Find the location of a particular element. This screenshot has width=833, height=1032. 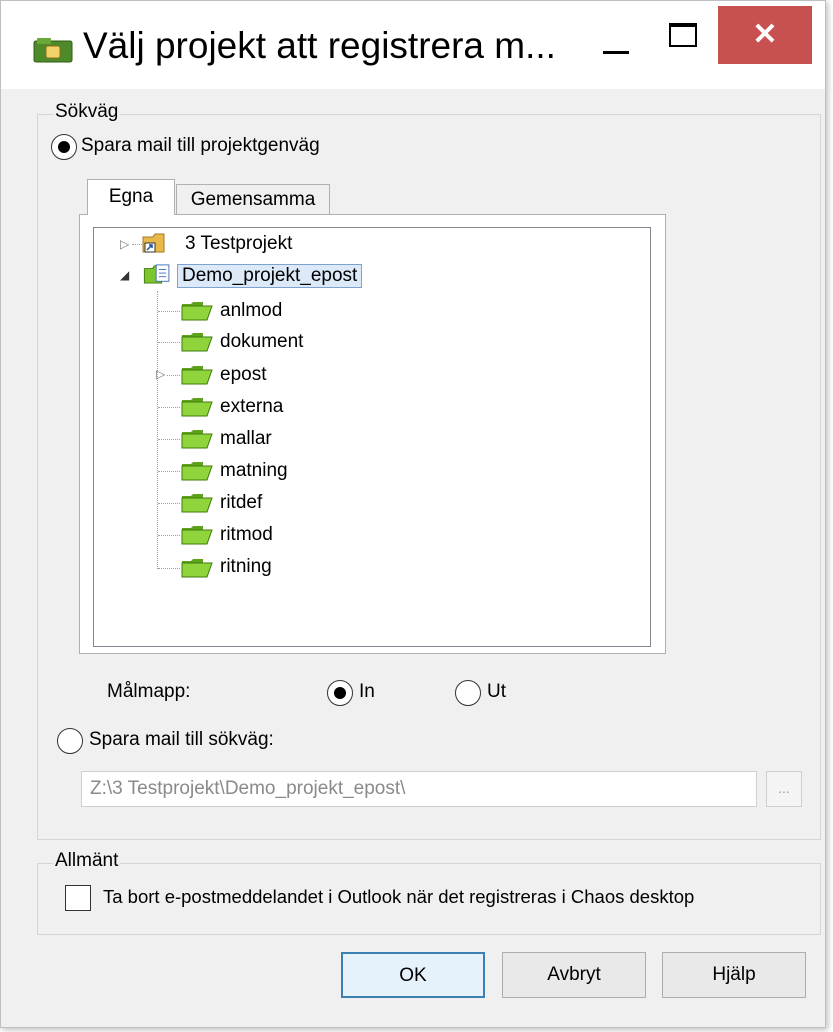

save-to-shortcut-radio is located at coordinates (64, 147).